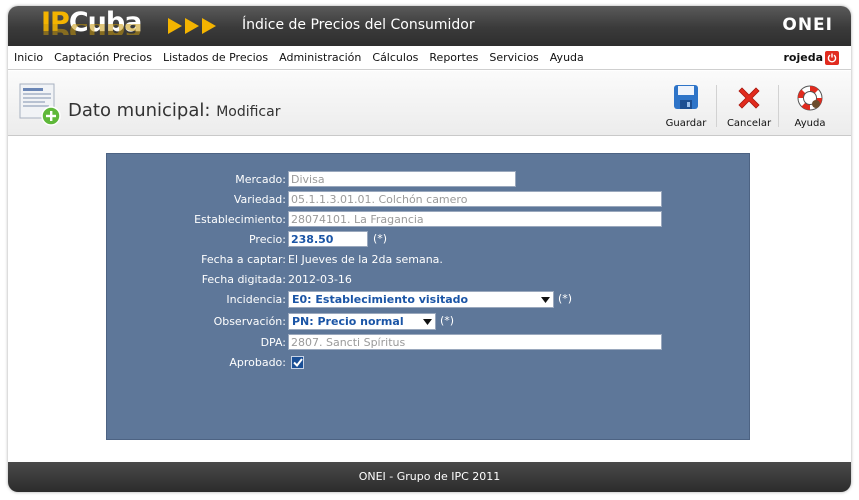  What do you see at coordinates (256, 299) in the screenshot?
I see `incidencia-label: Incidencia:` at bounding box center [256, 299].